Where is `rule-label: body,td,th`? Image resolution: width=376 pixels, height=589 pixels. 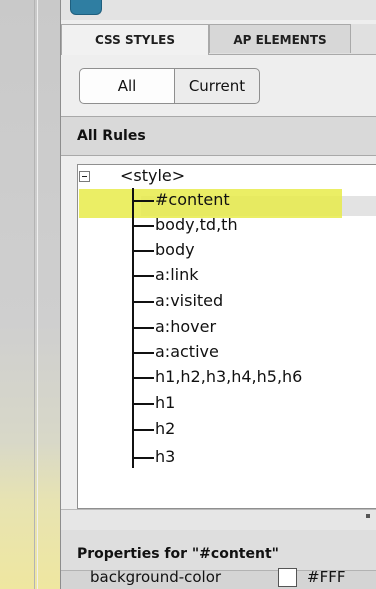 rule-label: body,td,th is located at coordinates (196, 224).